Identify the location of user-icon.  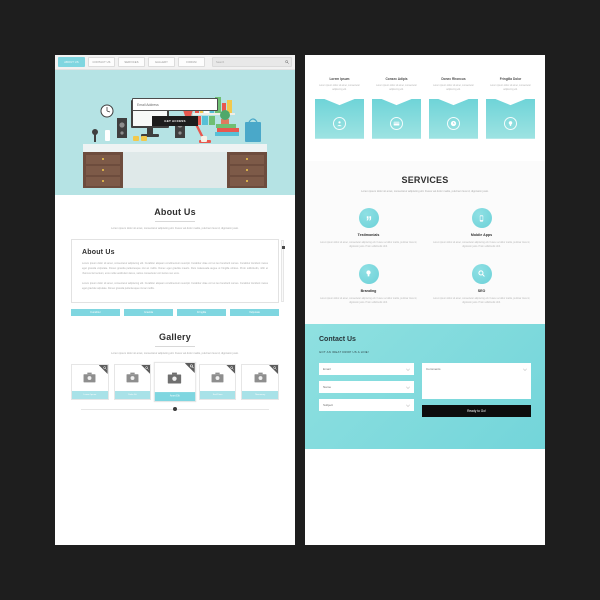
(339, 123).